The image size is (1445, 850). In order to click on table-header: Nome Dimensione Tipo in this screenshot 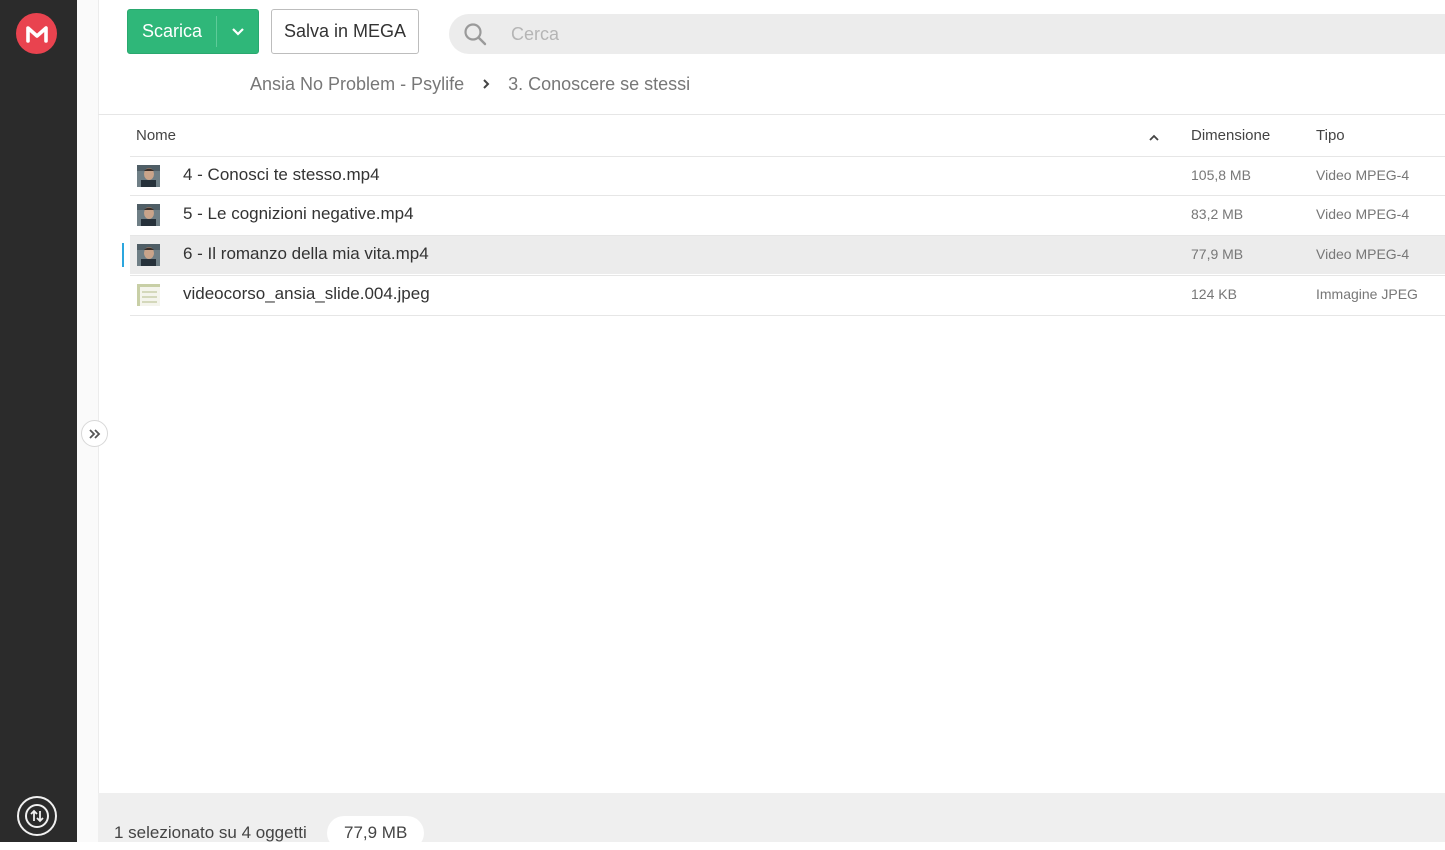, I will do `click(771, 136)`.